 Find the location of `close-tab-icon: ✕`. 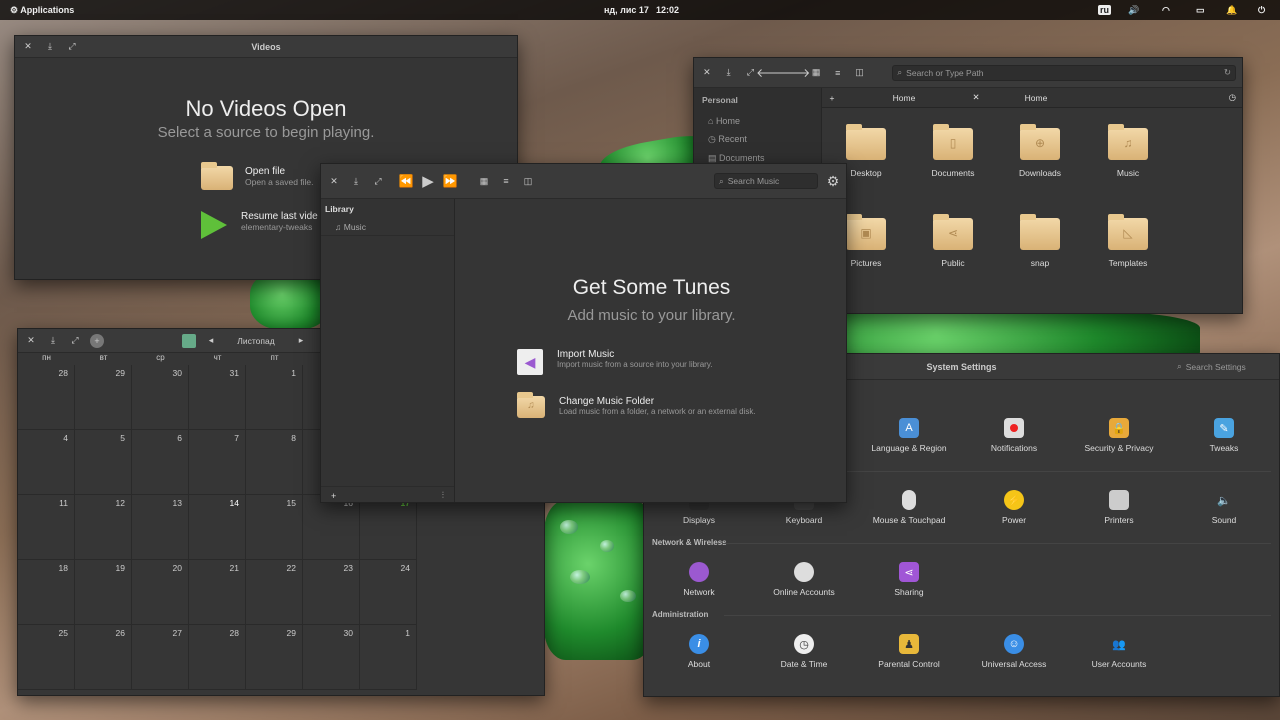

close-tab-icon: ✕ is located at coordinates (976, 97).